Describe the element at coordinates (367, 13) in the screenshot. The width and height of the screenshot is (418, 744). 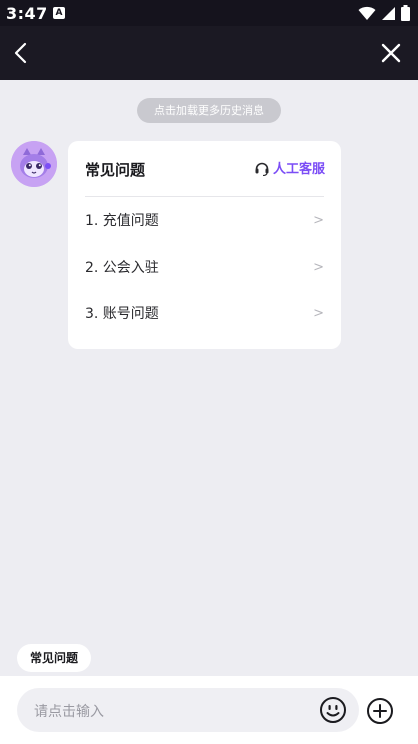
I see `wifi-icon` at that location.